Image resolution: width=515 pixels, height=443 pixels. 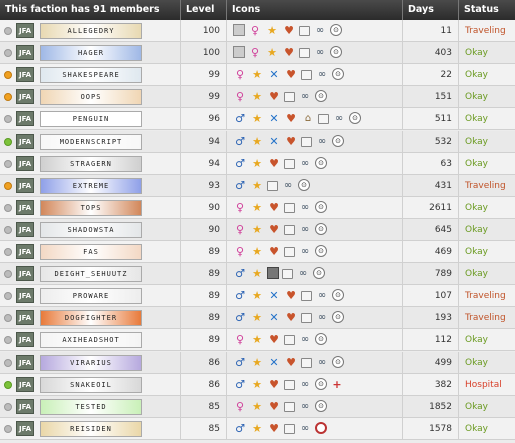 I want to click on jail-icon, so click(x=273, y=273).